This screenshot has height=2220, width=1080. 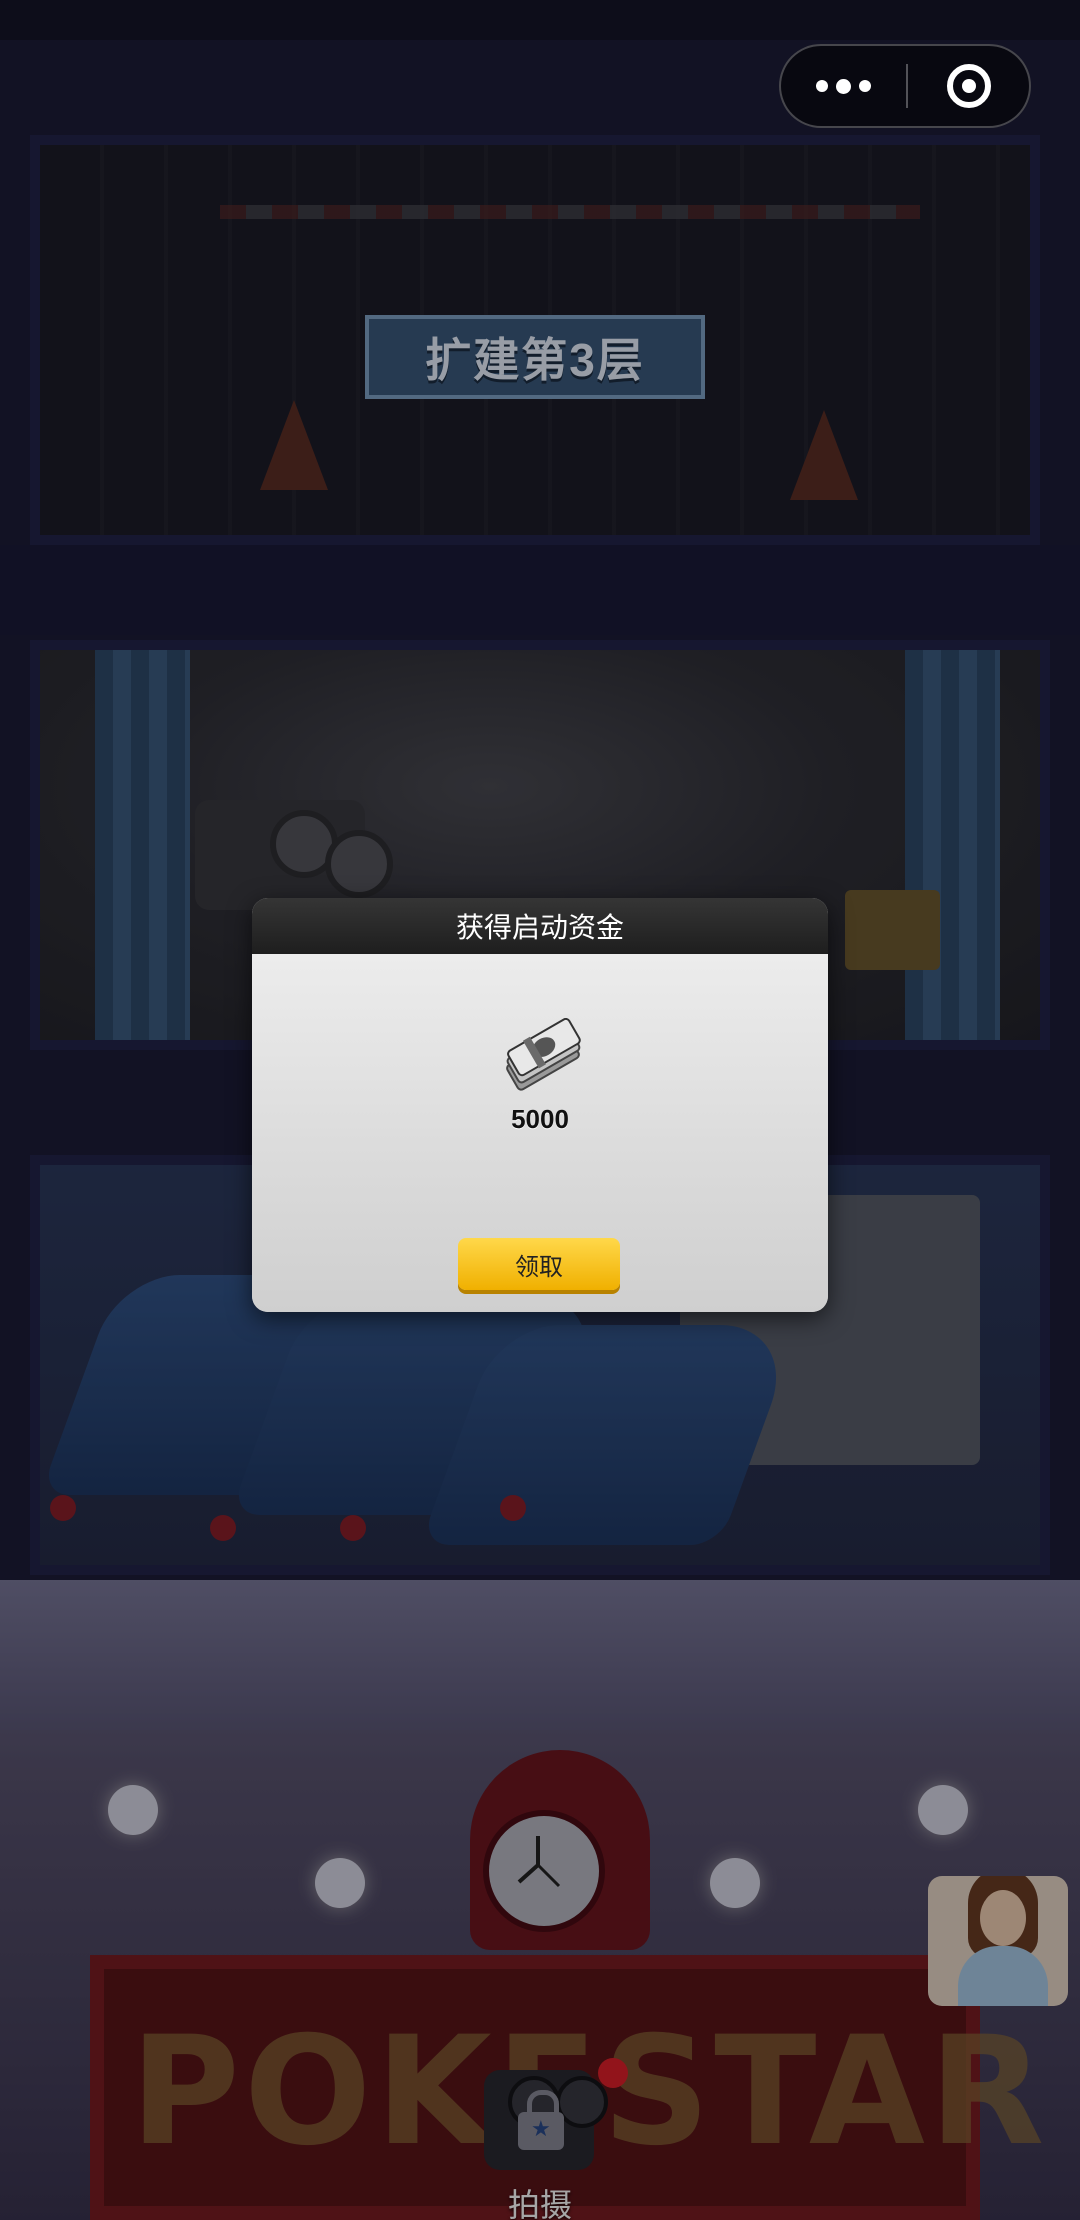 I want to click on reward-dialog: 获得启动资金 5000 领取, so click(x=540, y=1105).